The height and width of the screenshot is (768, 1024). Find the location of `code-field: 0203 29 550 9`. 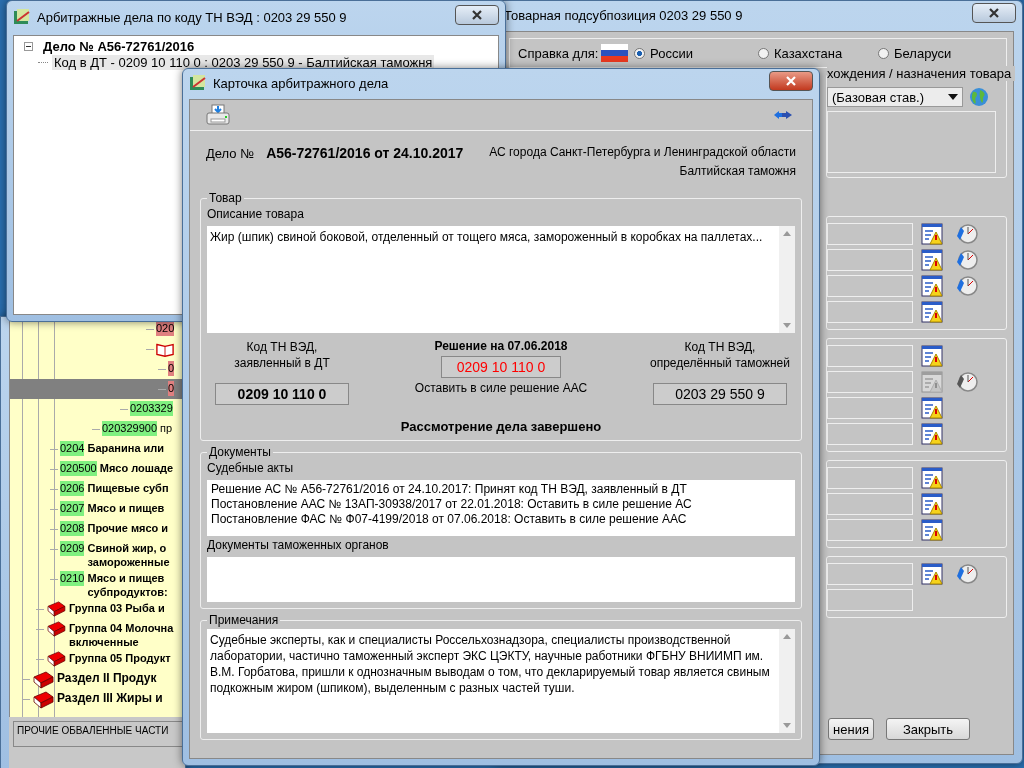

code-field: 0203 29 550 9 is located at coordinates (720, 394).